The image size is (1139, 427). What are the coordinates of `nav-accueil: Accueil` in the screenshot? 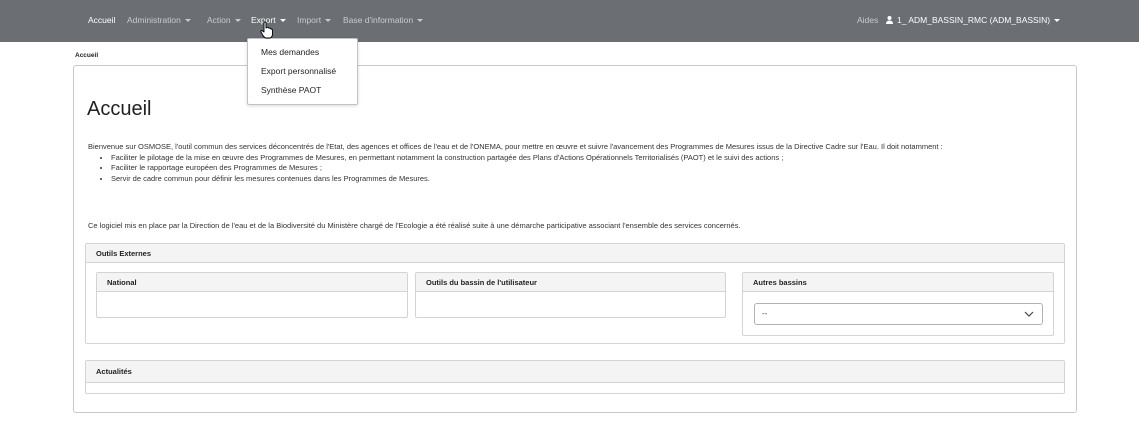 It's located at (101, 20).